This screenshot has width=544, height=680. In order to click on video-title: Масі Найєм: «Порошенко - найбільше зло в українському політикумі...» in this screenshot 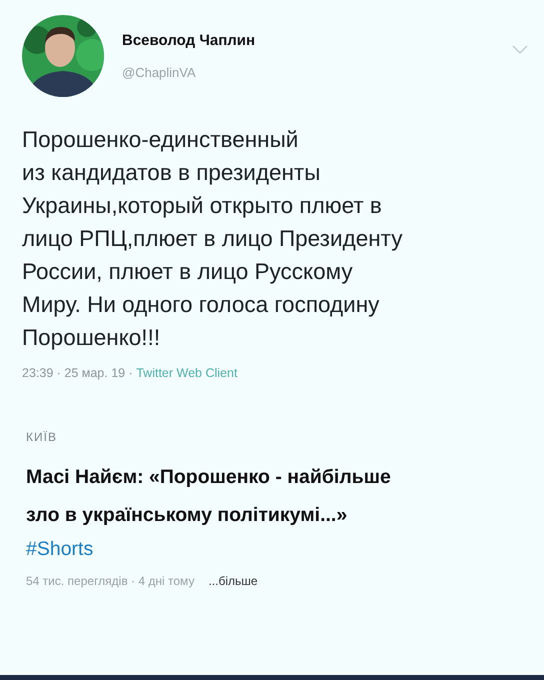, I will do `click(209, 496)`.